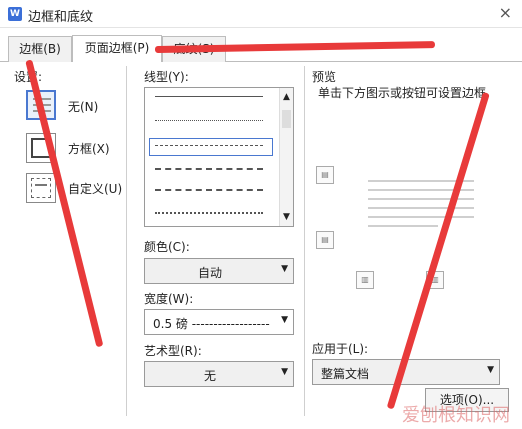 The width and height of the screenshot is (522, 429). What do you see at coordinates (304, 241) in the screenshot?
I see `right-divider` at bounding box center [304, 241].